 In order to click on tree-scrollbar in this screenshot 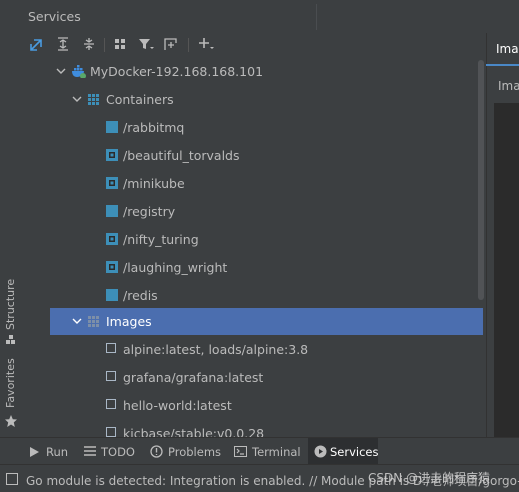, I will do `click(481, 180)`.